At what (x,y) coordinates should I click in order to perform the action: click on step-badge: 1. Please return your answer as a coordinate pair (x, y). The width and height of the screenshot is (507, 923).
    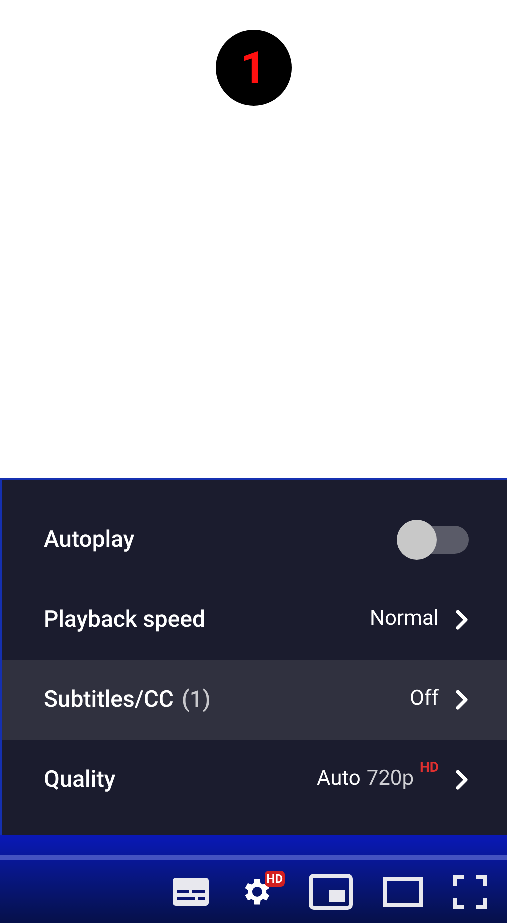
    Looking at the image, I should click on (254, 68).